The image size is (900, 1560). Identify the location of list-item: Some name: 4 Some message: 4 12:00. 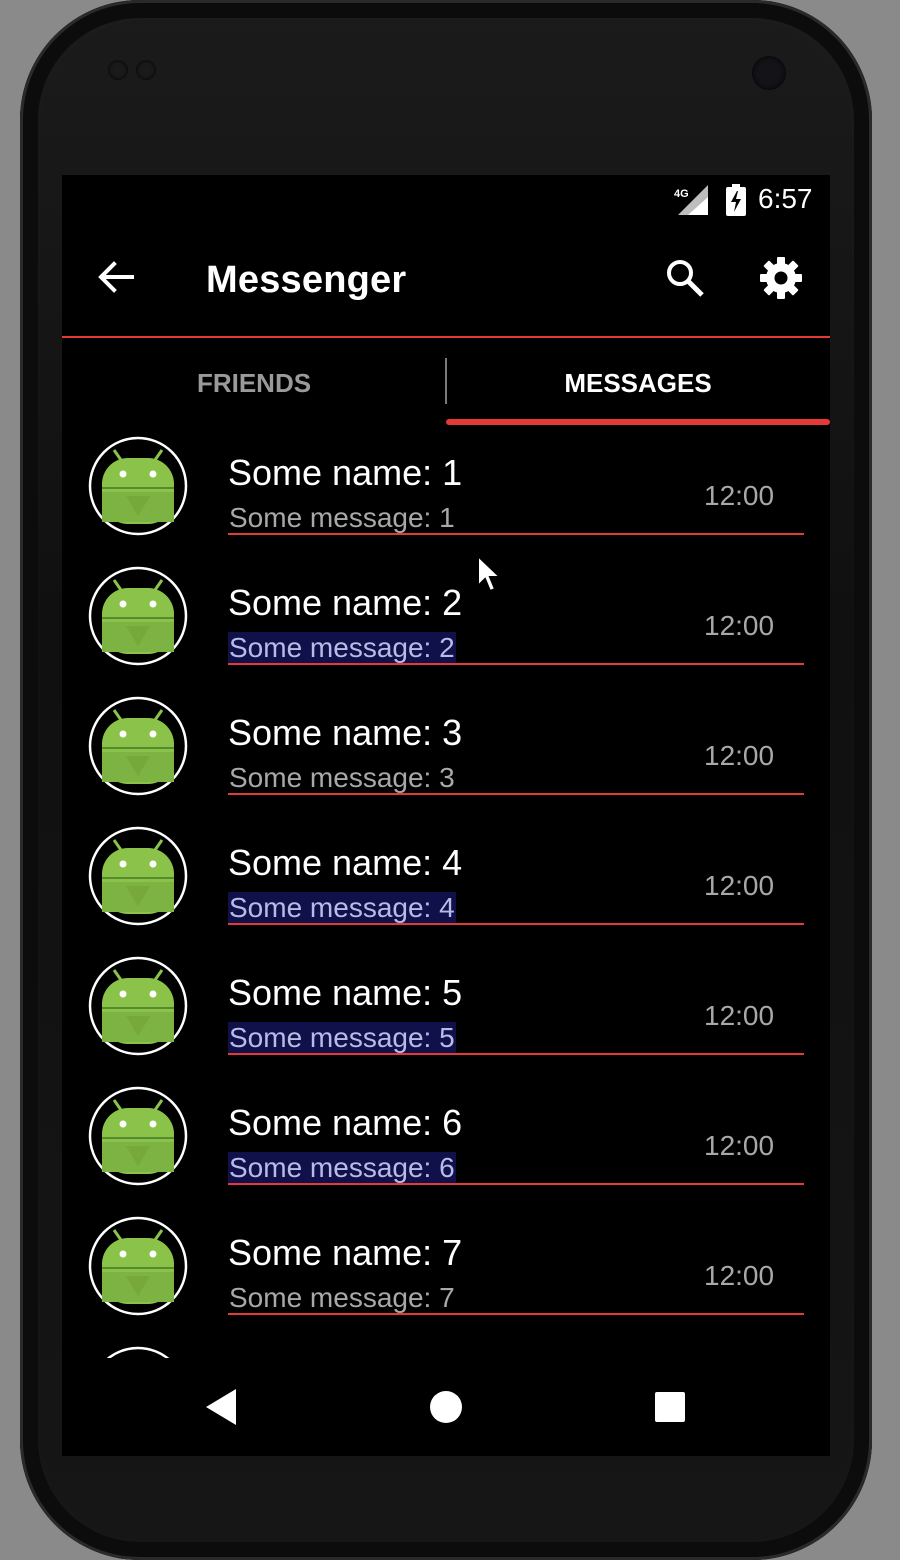
(446, 883).